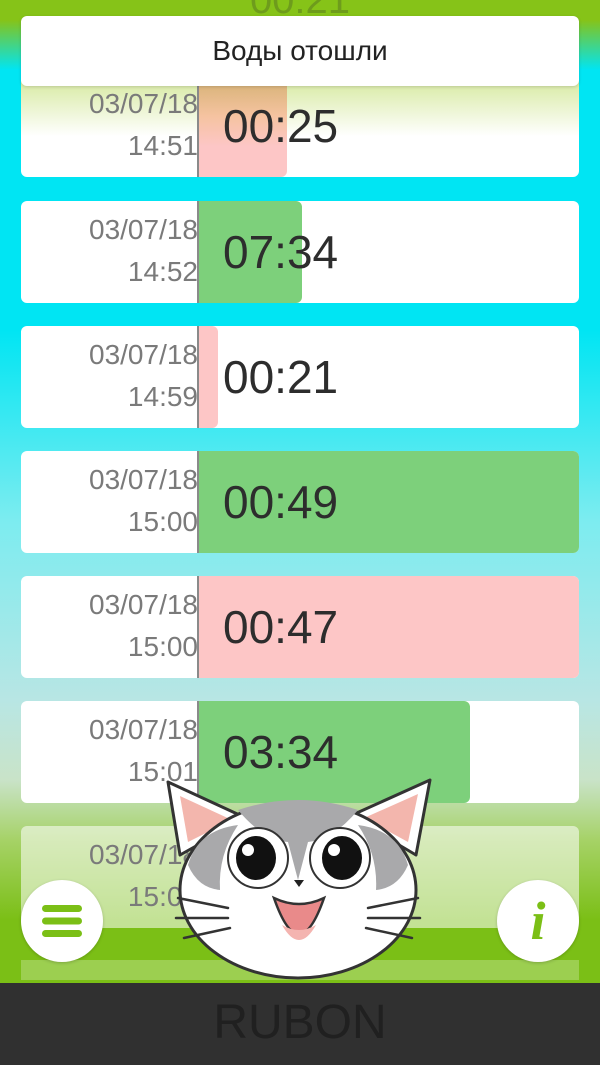  What do you see at coordinates (281, 126) in the screenshot?
I see `duration-value: 00:25` at bounding box center [281, 126].